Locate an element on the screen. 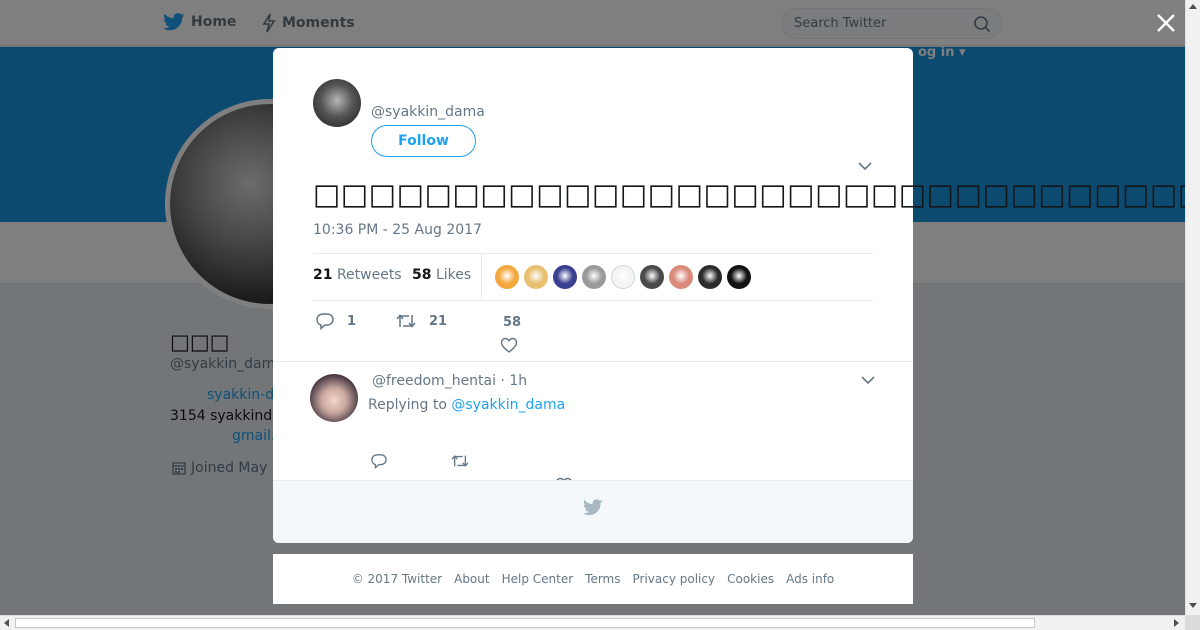 Image resolution: width=1200 pixels, height=630 pixels. retweet-button: 21 is located at coordinates (421, 321).